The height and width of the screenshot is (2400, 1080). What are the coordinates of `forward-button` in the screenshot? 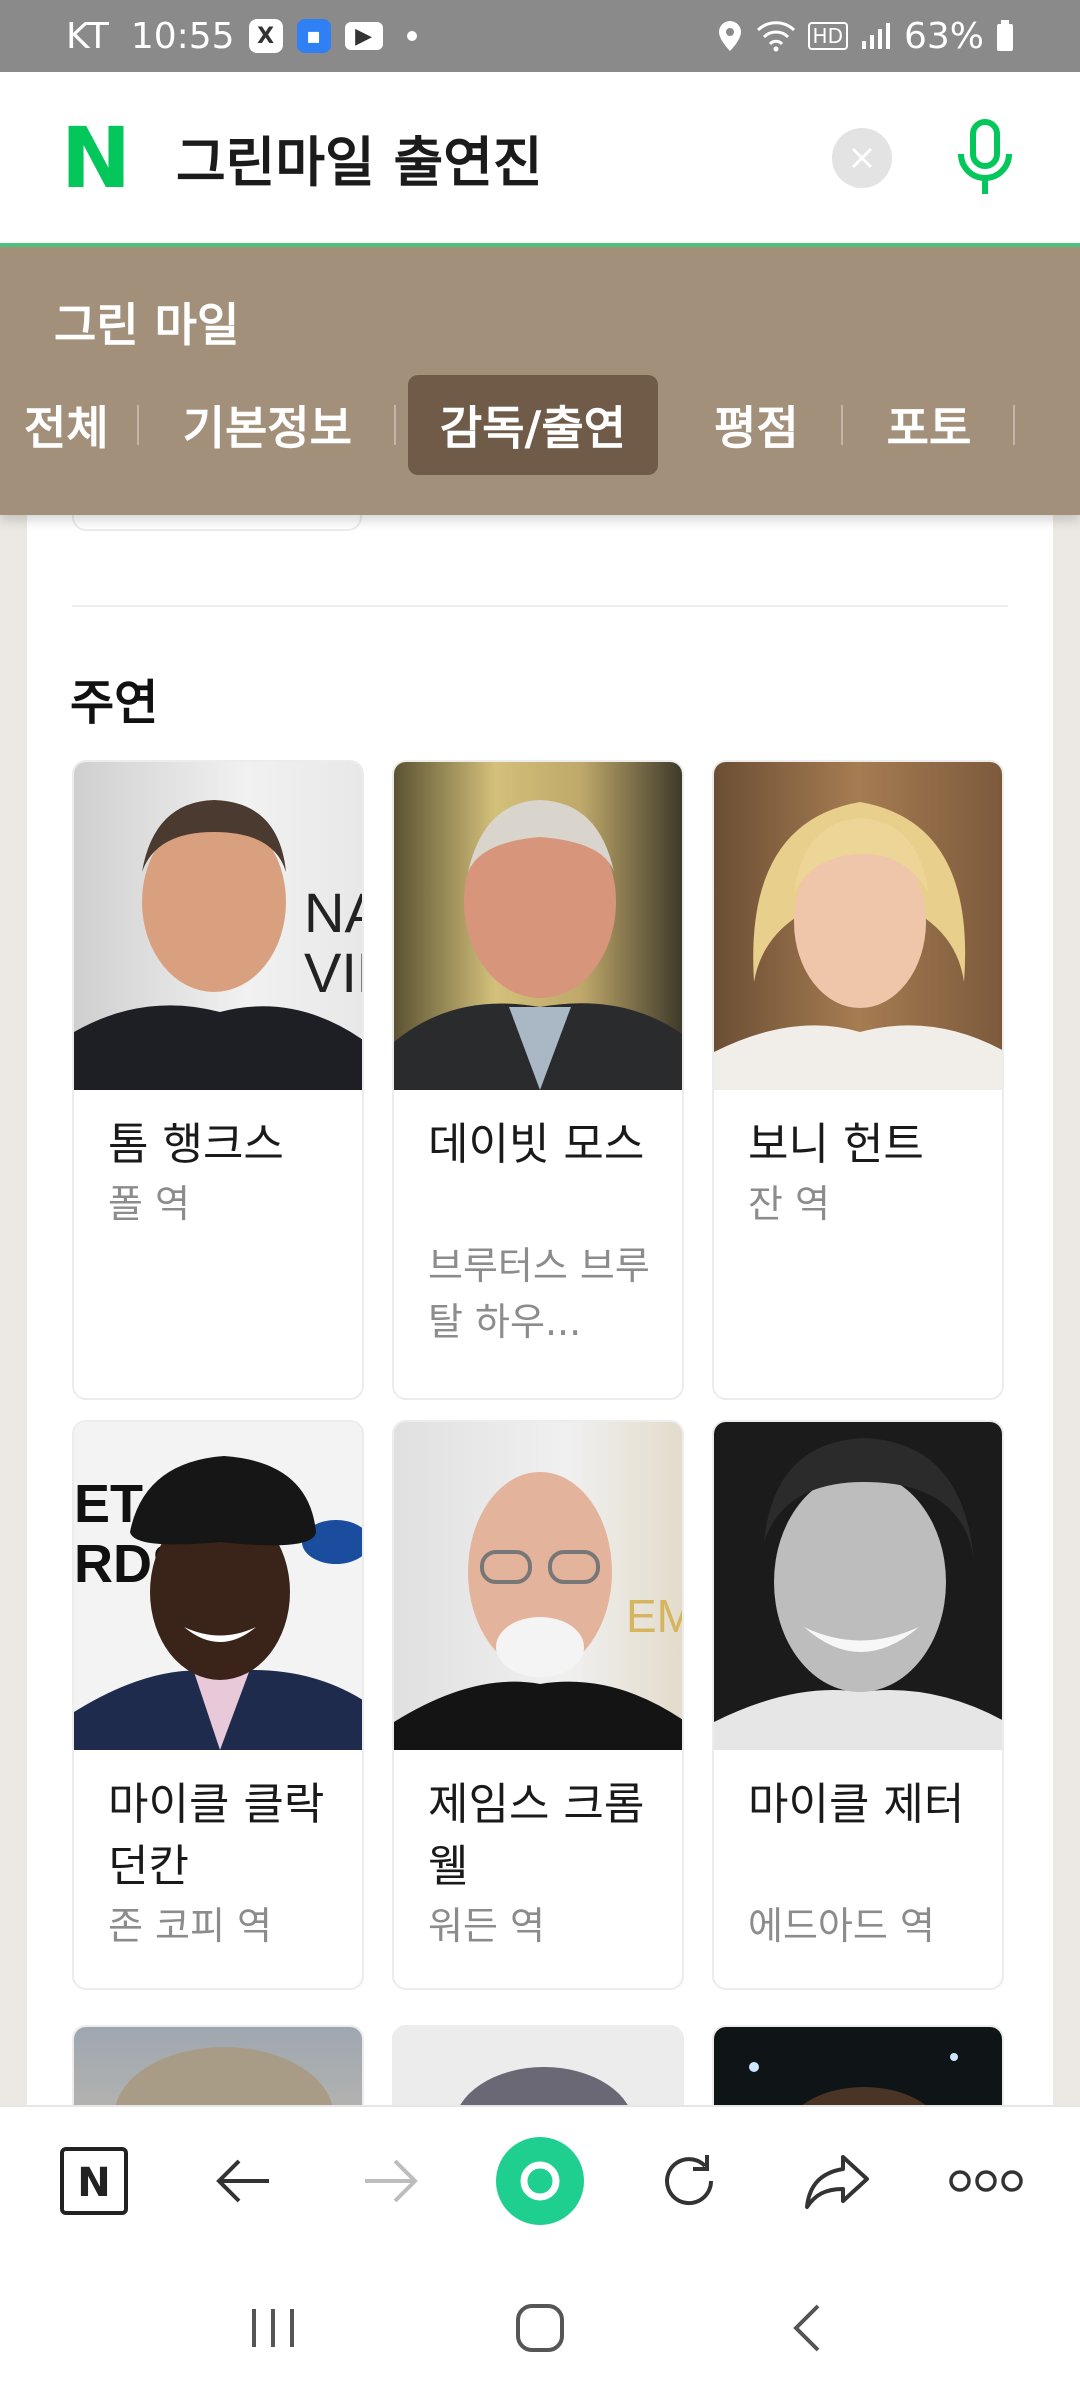 It's located at (391, 2181).